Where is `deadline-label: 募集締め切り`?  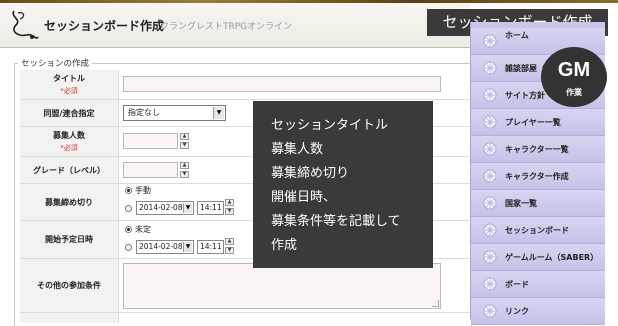
deadline-label: 募集締め切り is located at coordinates (69, 202).